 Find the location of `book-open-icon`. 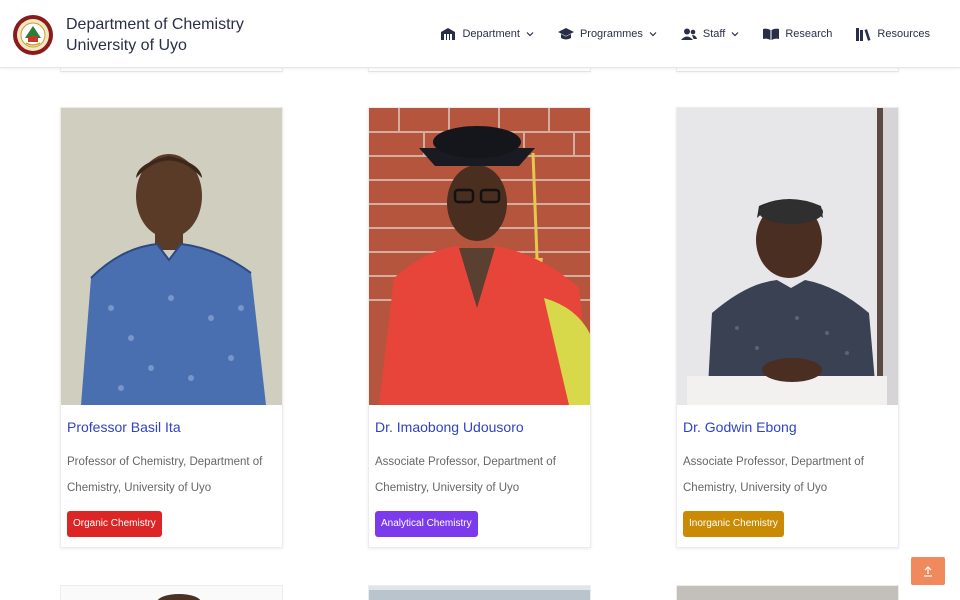

book-open-icon is located at coordinates (771, 34).